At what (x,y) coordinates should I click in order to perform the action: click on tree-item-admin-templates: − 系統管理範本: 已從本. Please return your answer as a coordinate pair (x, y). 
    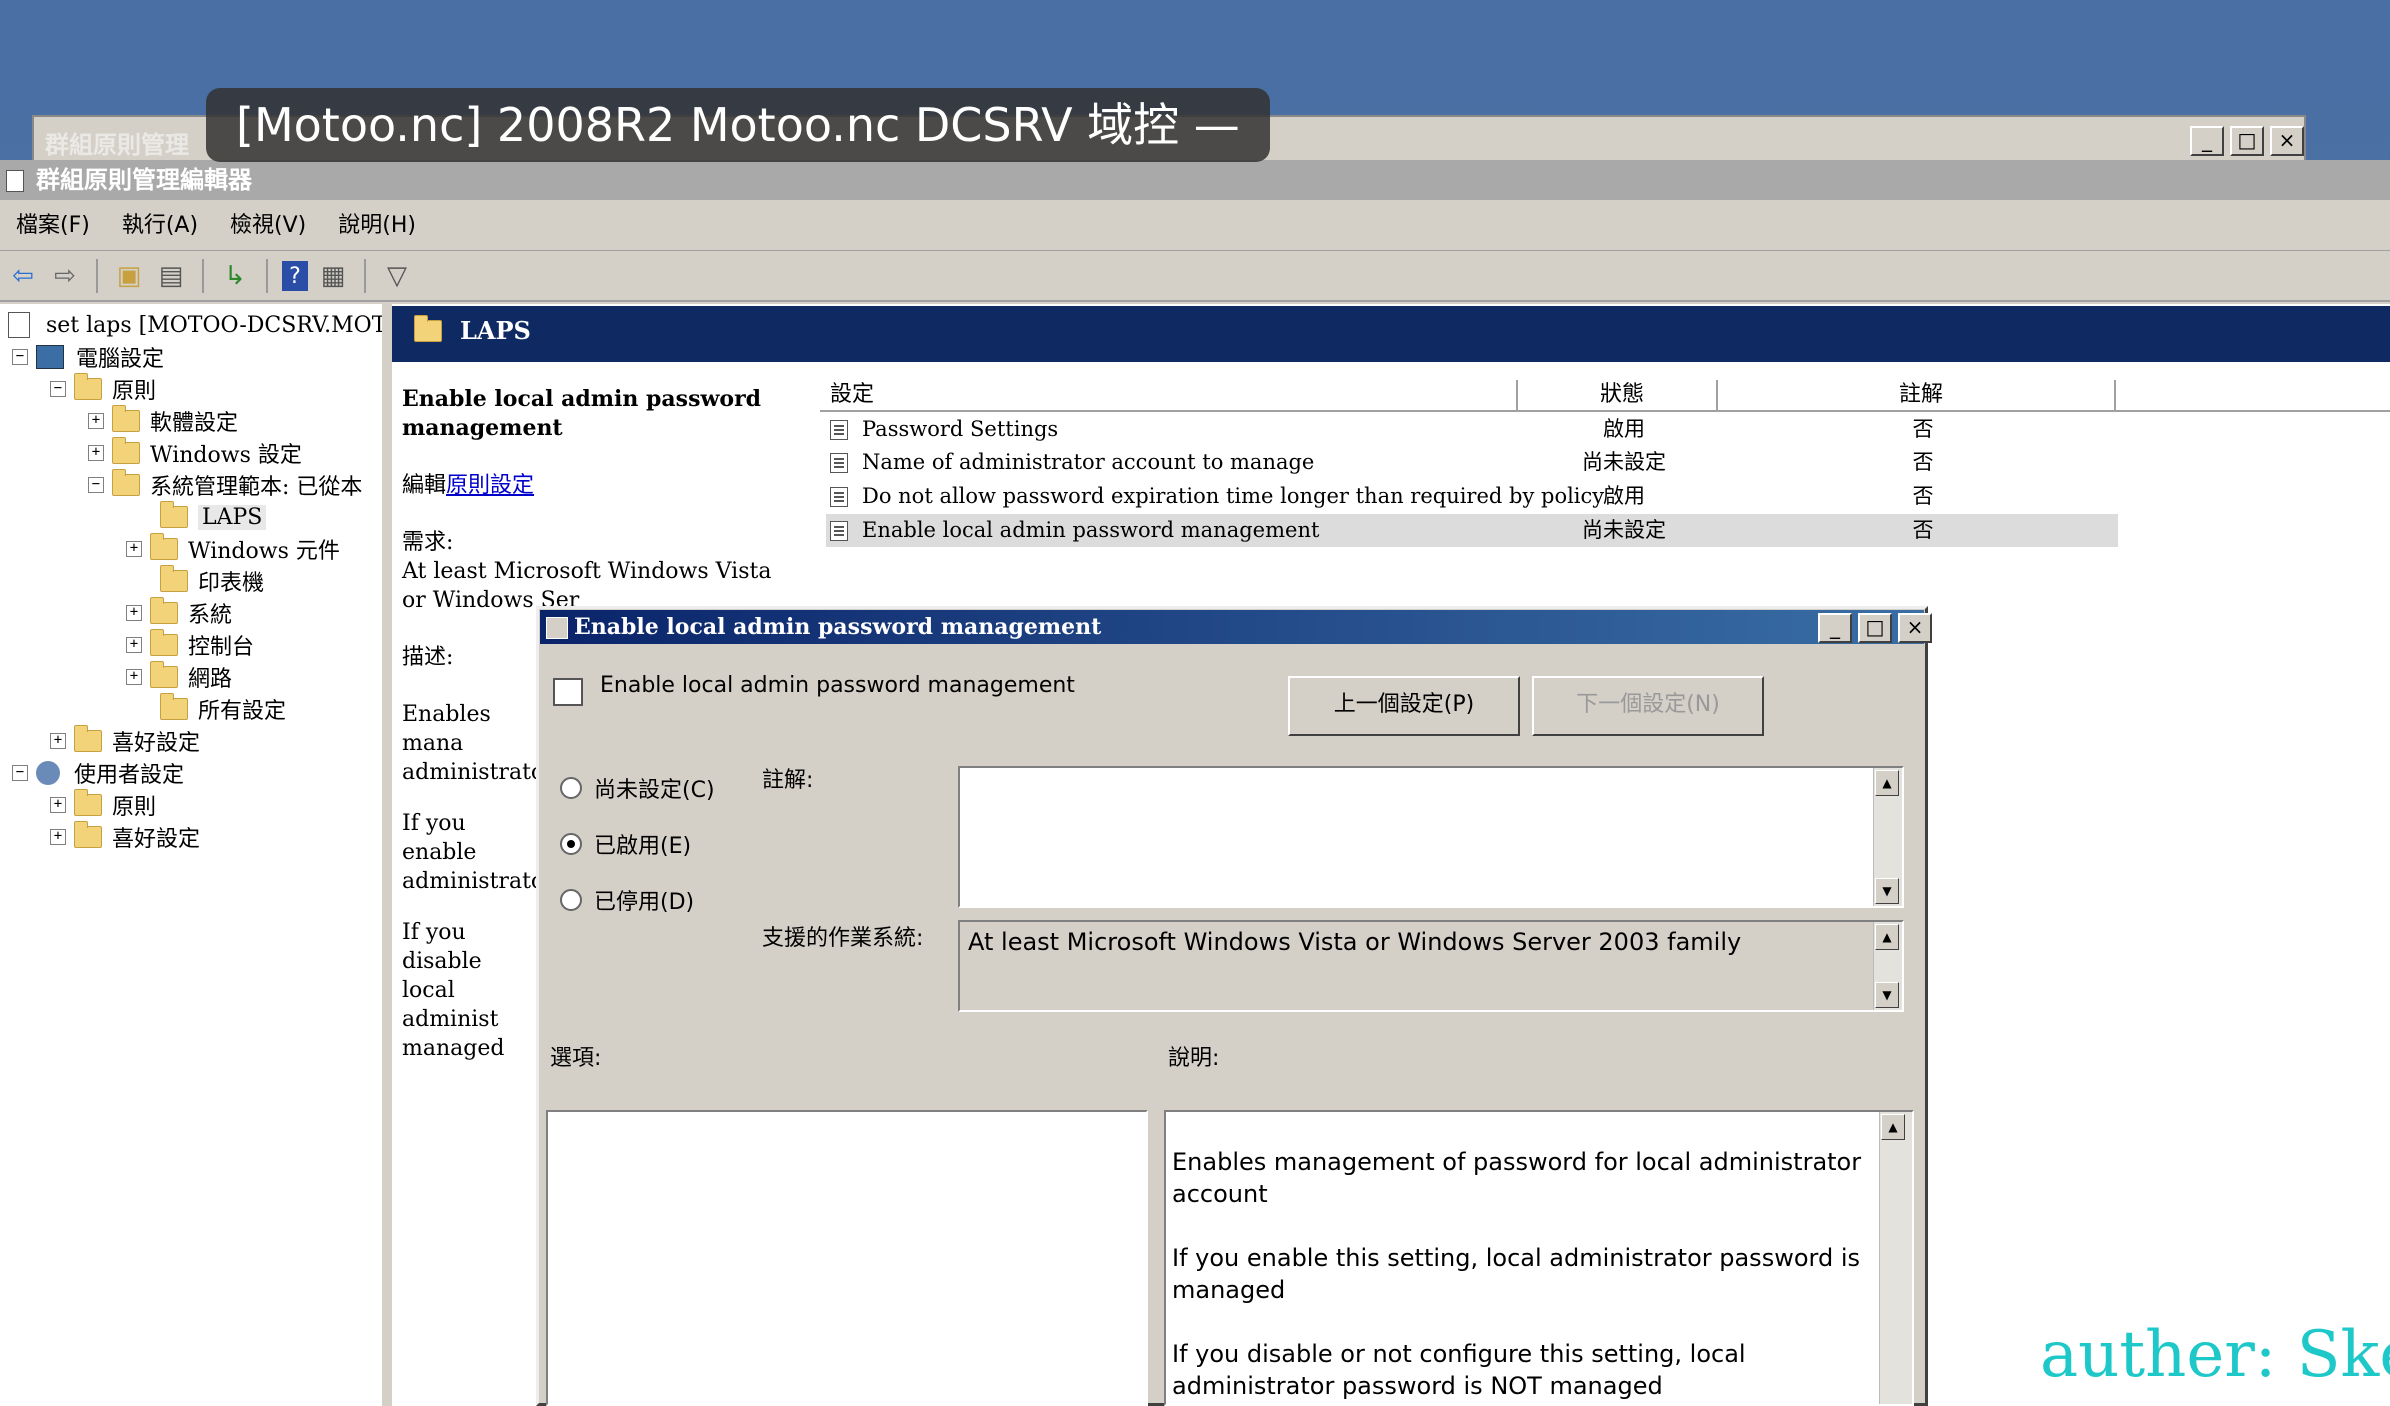
    Looking at the image, I should click on (225, 485).